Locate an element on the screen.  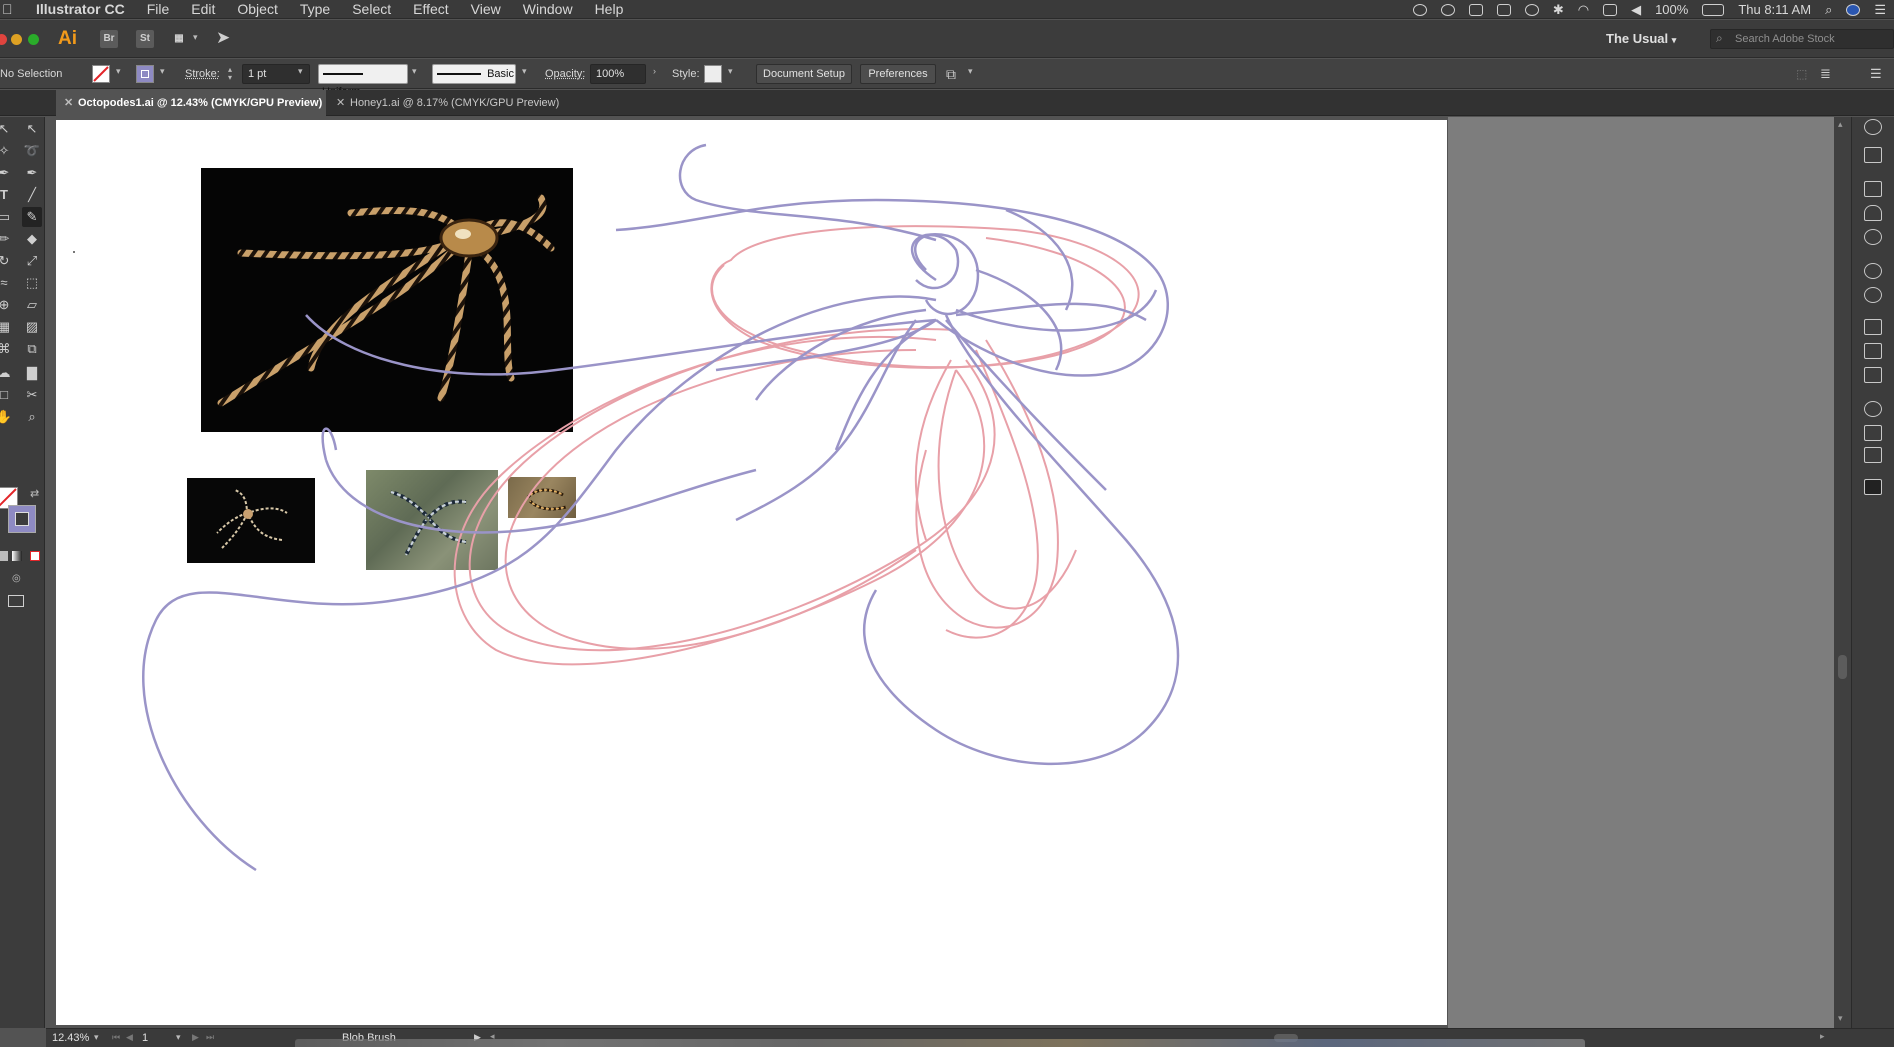
gradient-panel-icon is located at coordinates (1873, 433).